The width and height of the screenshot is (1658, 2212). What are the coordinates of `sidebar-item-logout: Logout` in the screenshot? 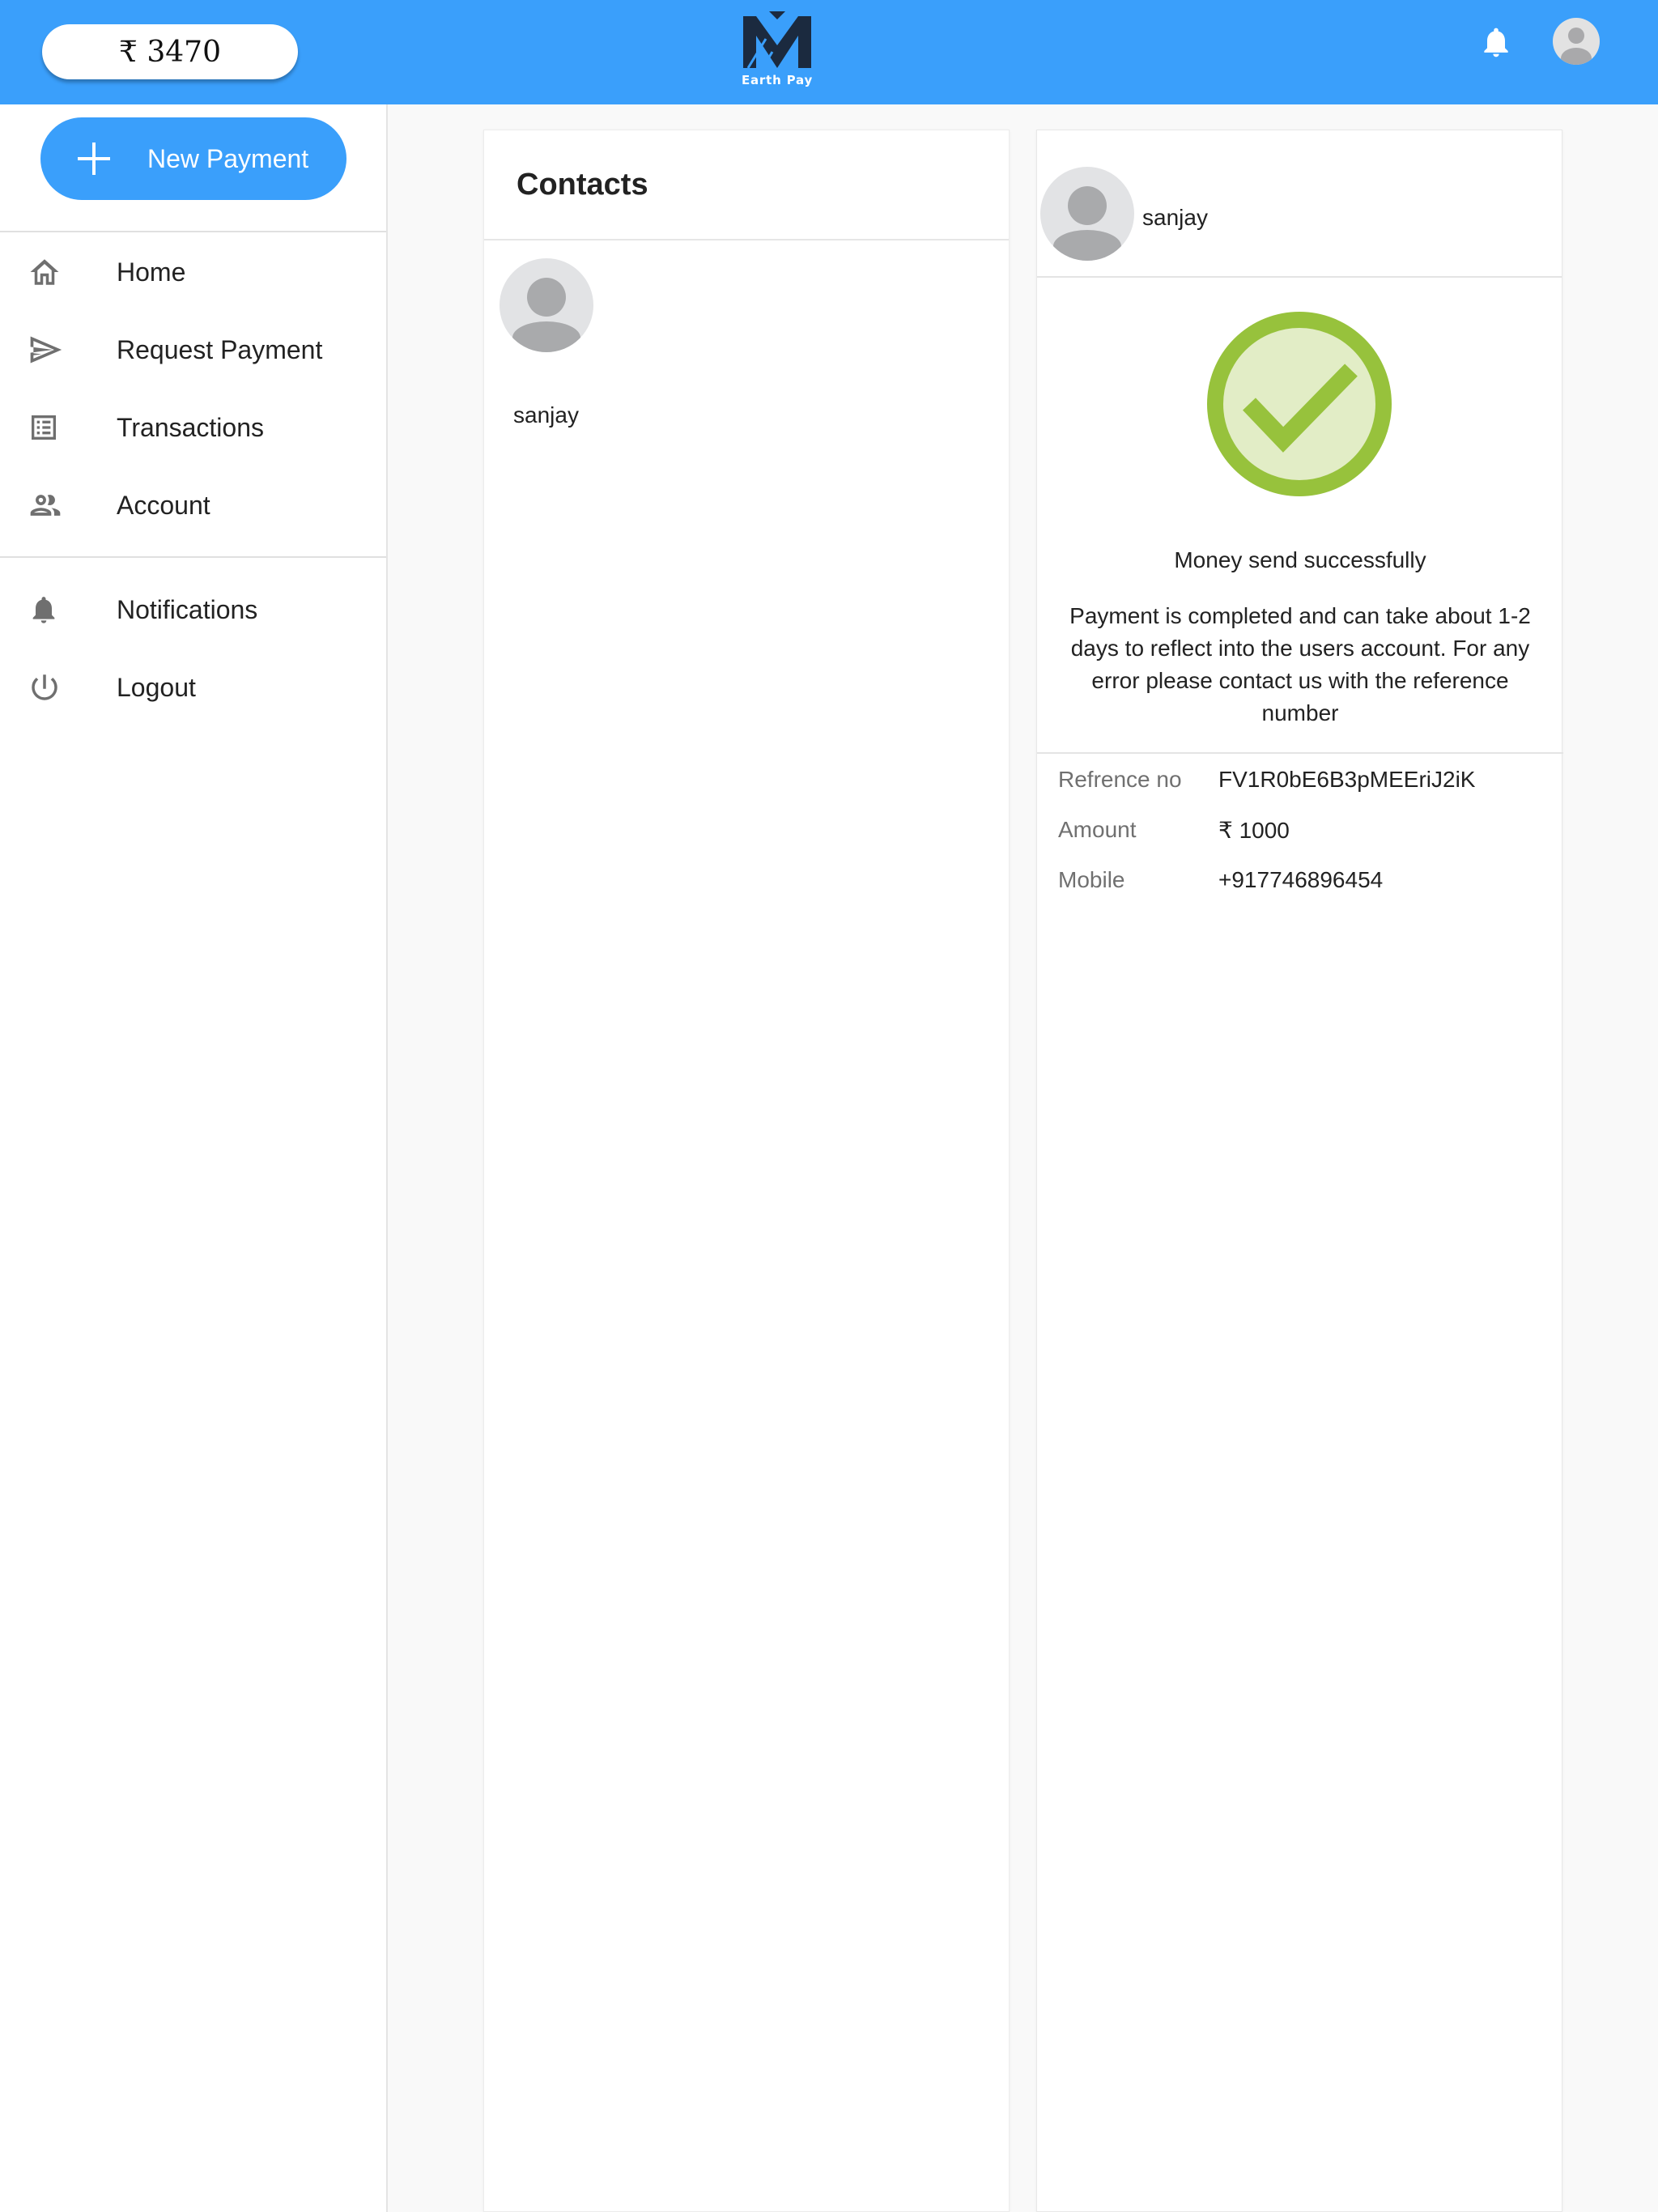 It's located at (193, 687).